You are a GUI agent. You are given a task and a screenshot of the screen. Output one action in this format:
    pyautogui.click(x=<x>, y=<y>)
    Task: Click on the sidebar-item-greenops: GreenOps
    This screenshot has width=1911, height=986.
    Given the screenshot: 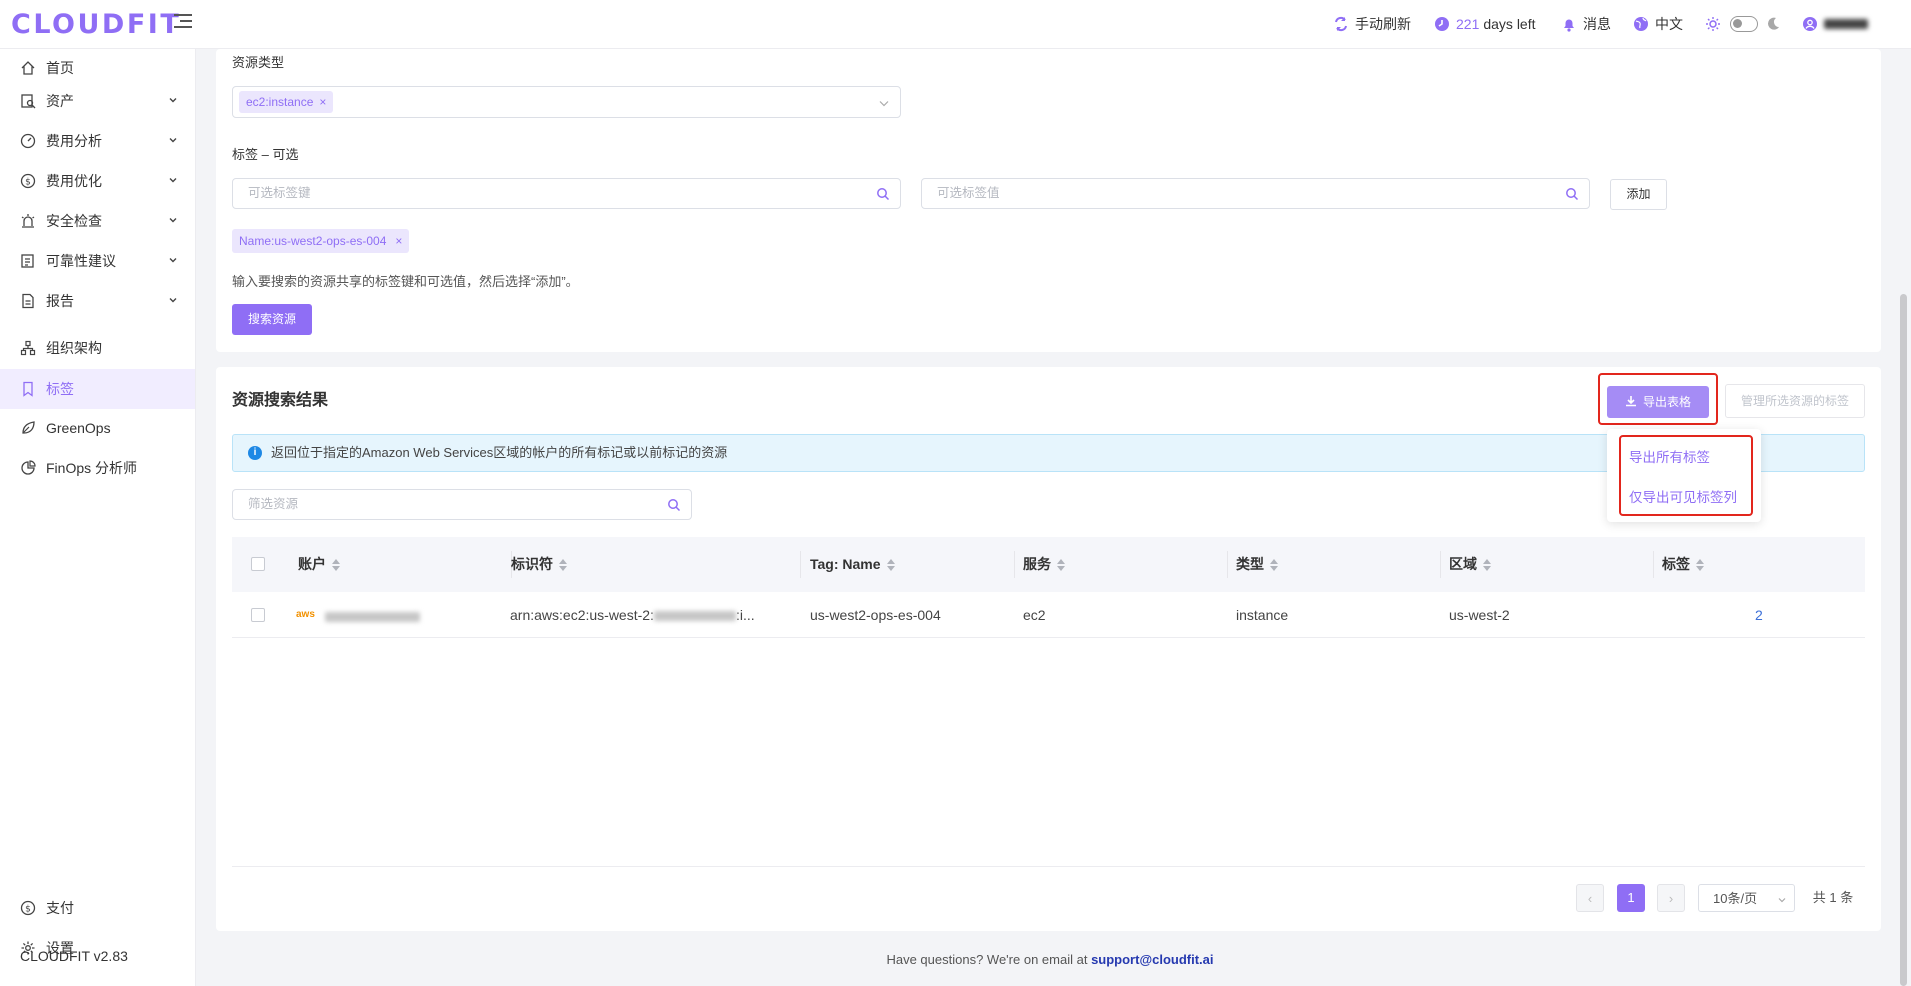 What is the action you would take?
    pyautogui.click(x=97, y=428)
    